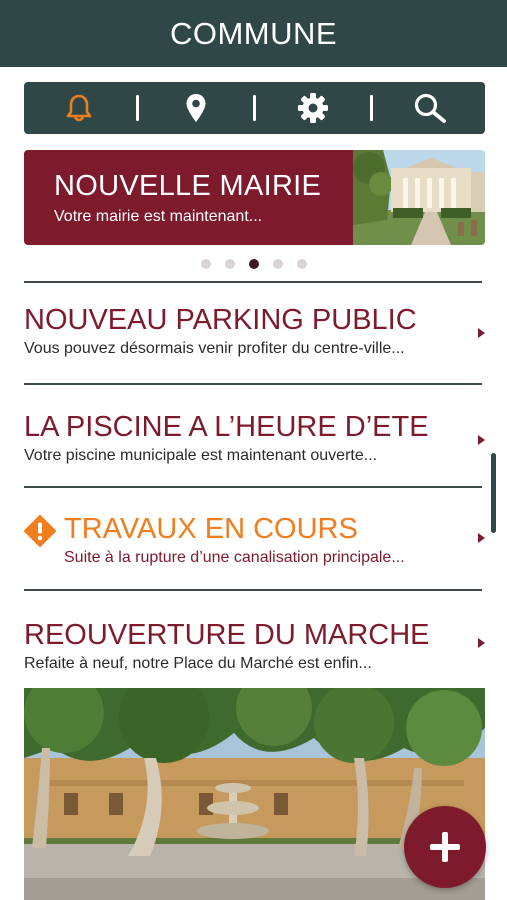  I want to click on settings-button, so click(313, 108).